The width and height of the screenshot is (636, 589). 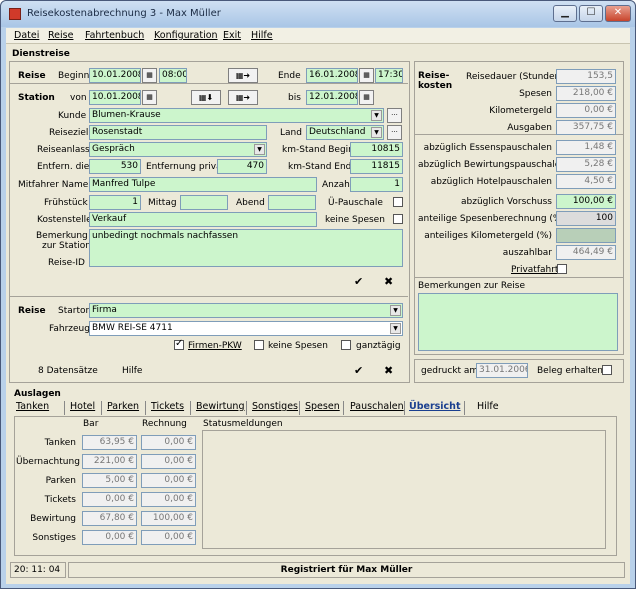 What do you see at coordinates (586, 235) in the screenshot?
I see `kmanteil-field` at bounding box center [586, 235].